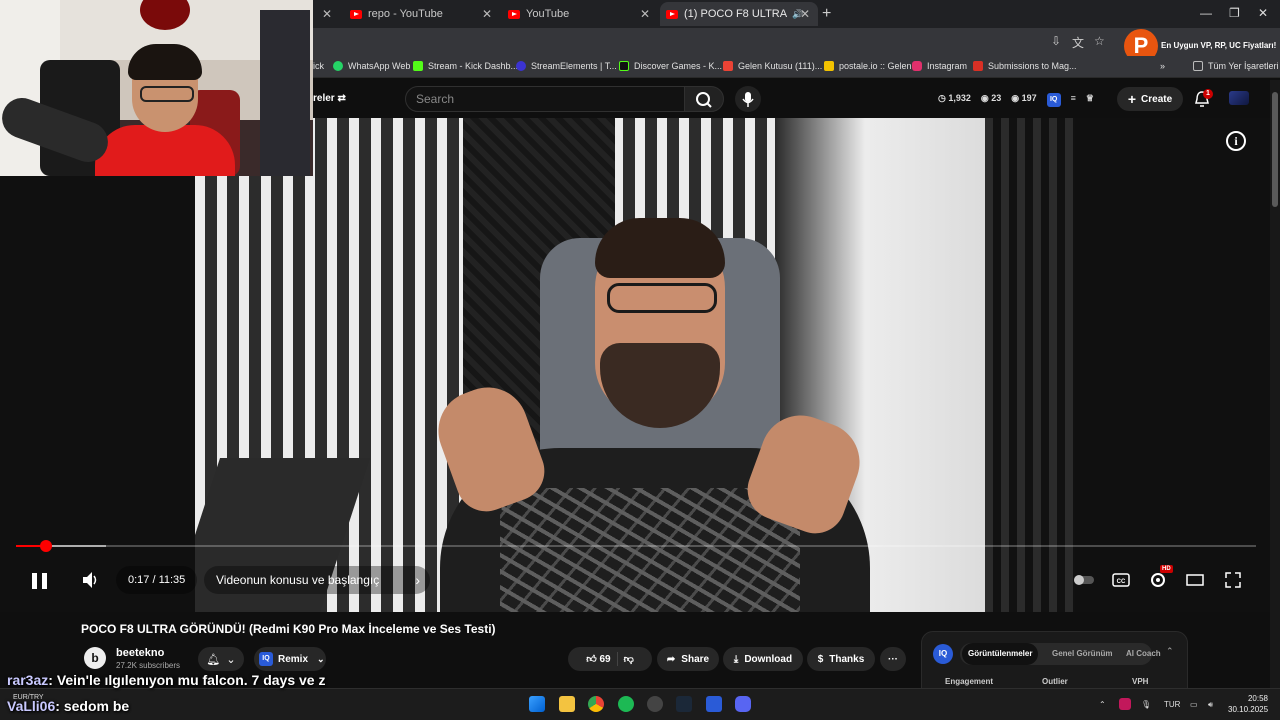 The image size is (1280, 720). I want to click on bookmark-item: WhatsApp Web, so click(371, 66).